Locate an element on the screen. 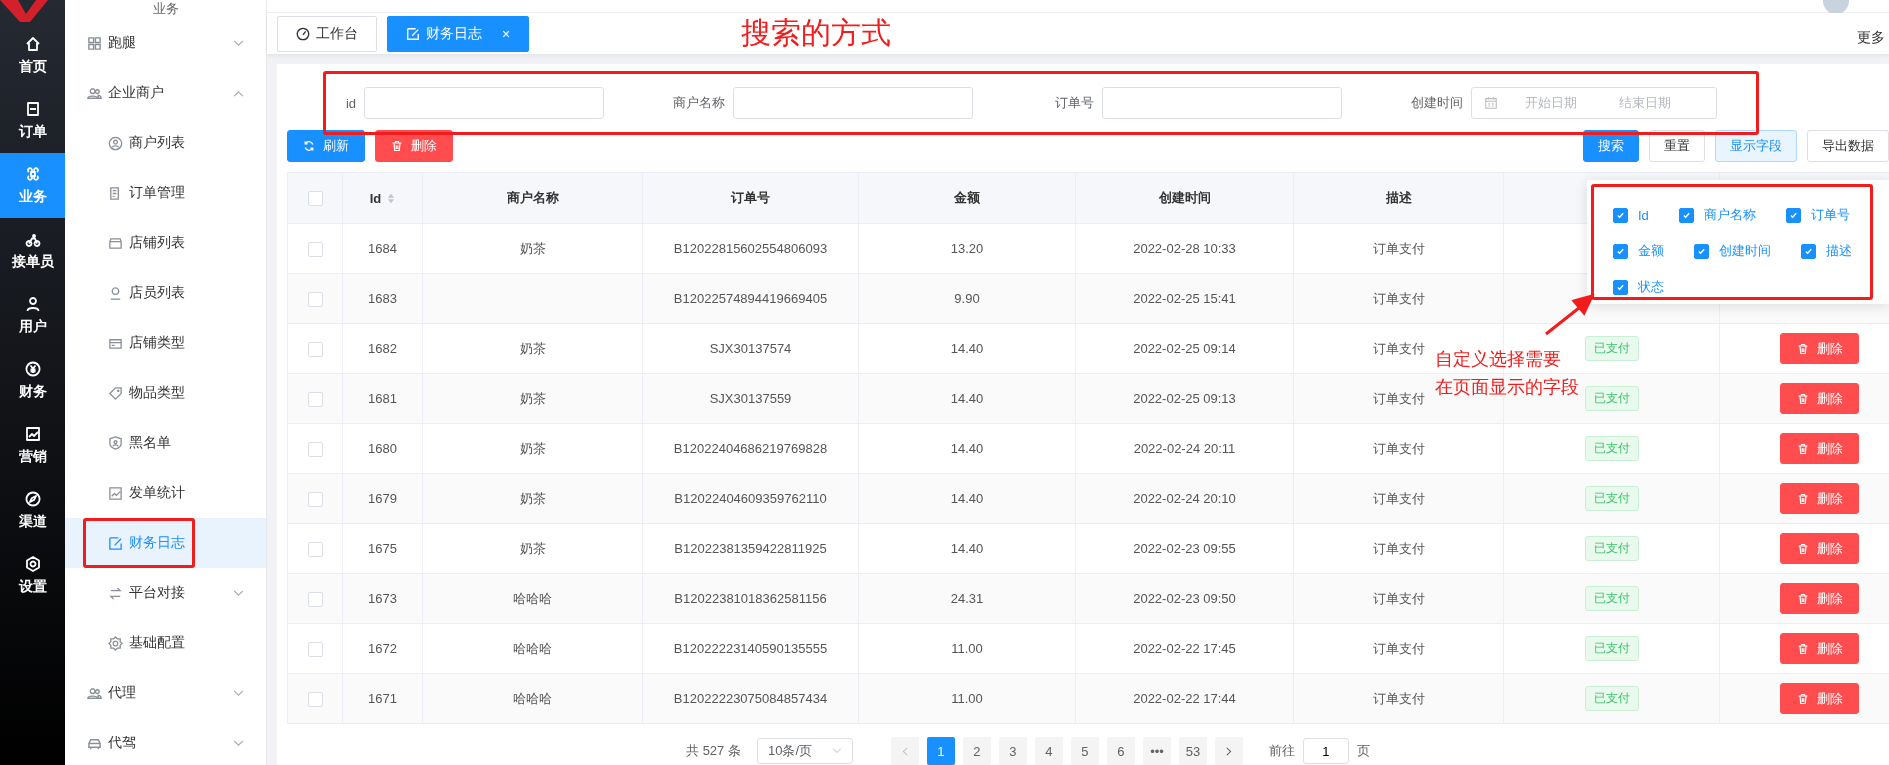 The height and width of the screenshot is (765, 1889). table-cell: 2022-02-24 20:11 is located at coordinates (1184, 448).